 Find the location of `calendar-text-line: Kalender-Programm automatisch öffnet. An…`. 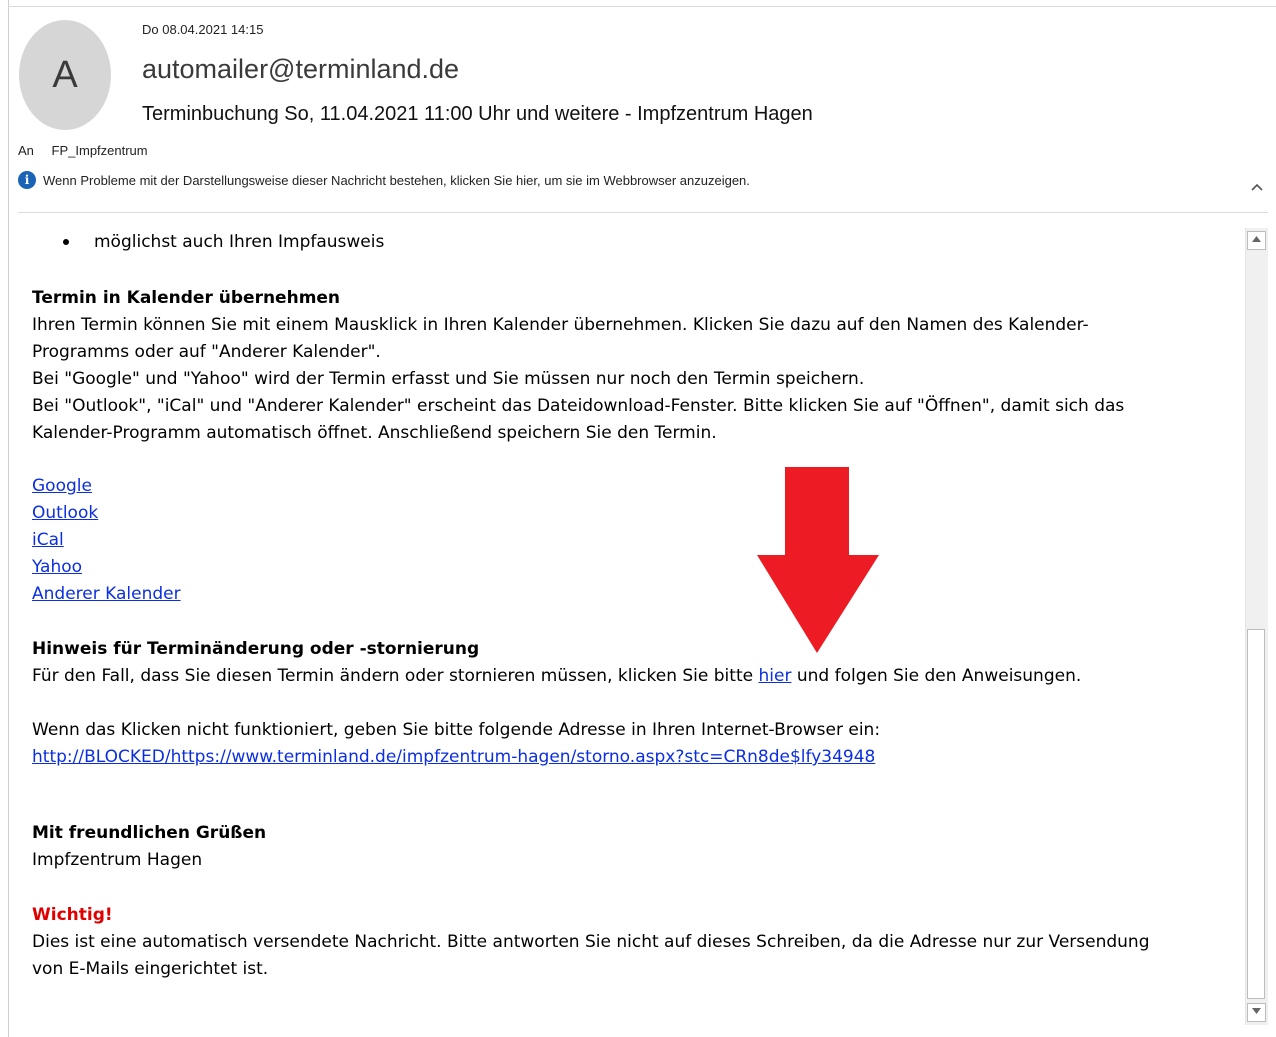

calendar-text-line: Kalender-Programm automatisch öffnet. An… is located at coordinates (374, 433).